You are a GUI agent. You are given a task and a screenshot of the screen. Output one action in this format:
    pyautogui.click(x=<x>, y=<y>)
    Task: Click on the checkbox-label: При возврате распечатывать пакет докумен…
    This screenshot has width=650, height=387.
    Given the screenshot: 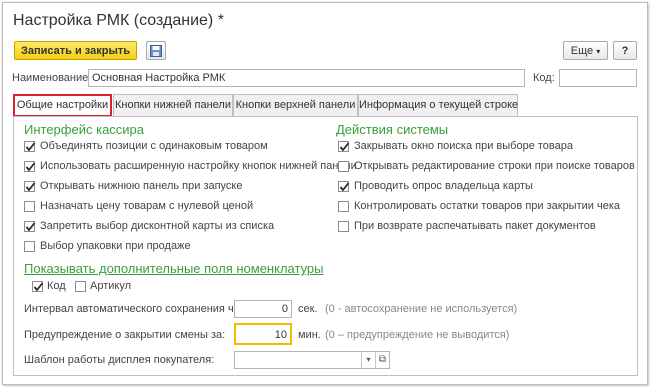 What is the action you would take?
    pyautogui.click(x=475, y=226)
    